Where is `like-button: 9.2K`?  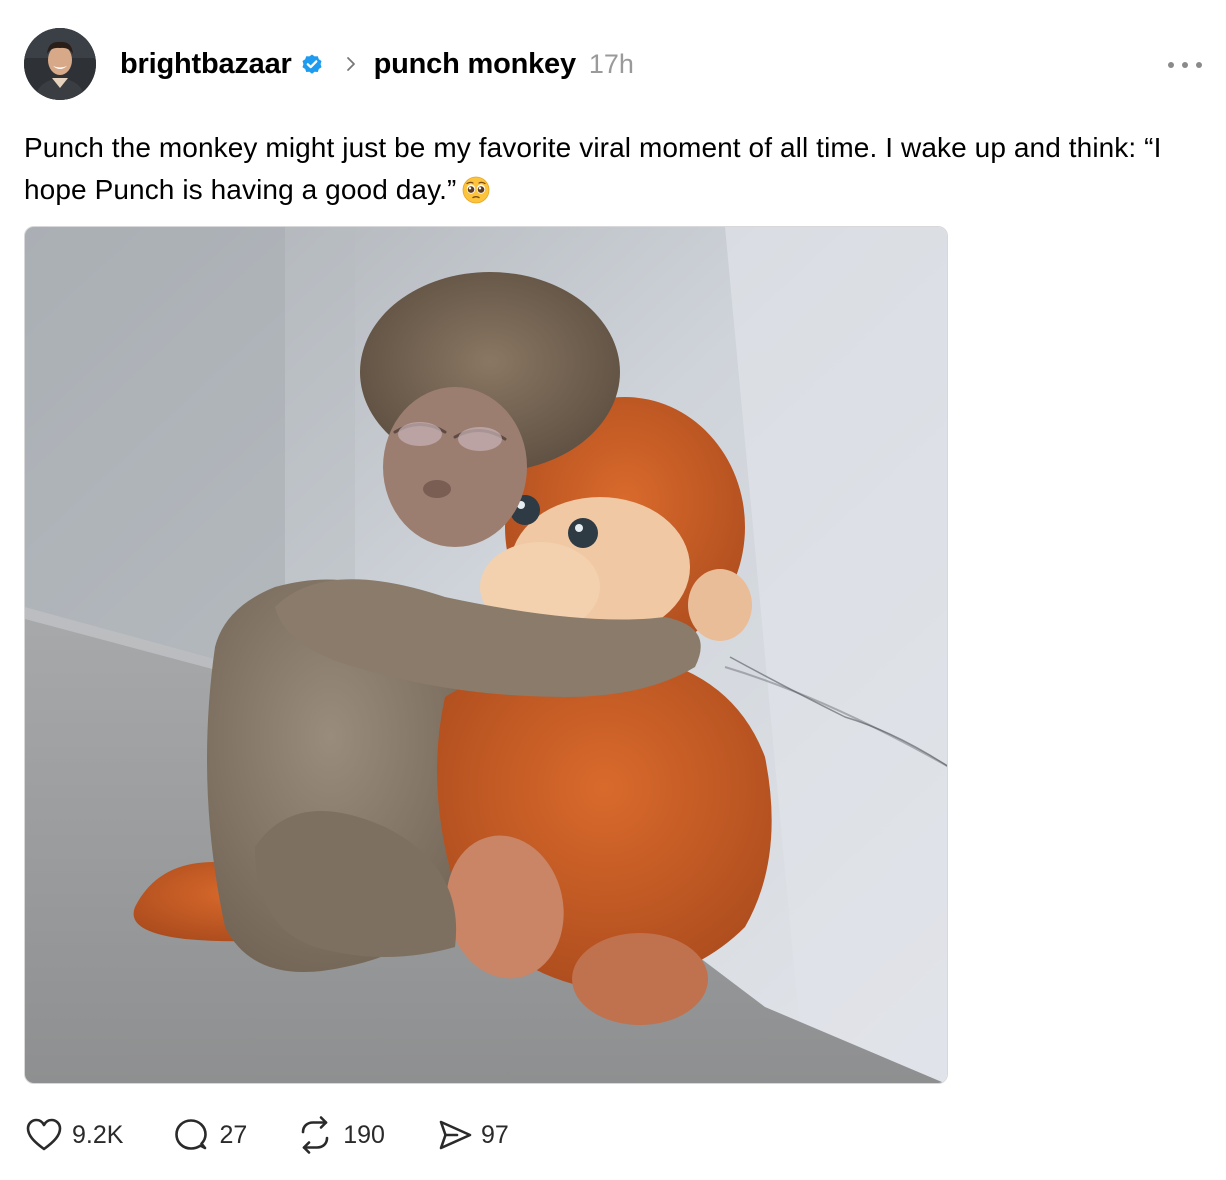
like-button: 9.2K is located at coordinates (73, 1135).